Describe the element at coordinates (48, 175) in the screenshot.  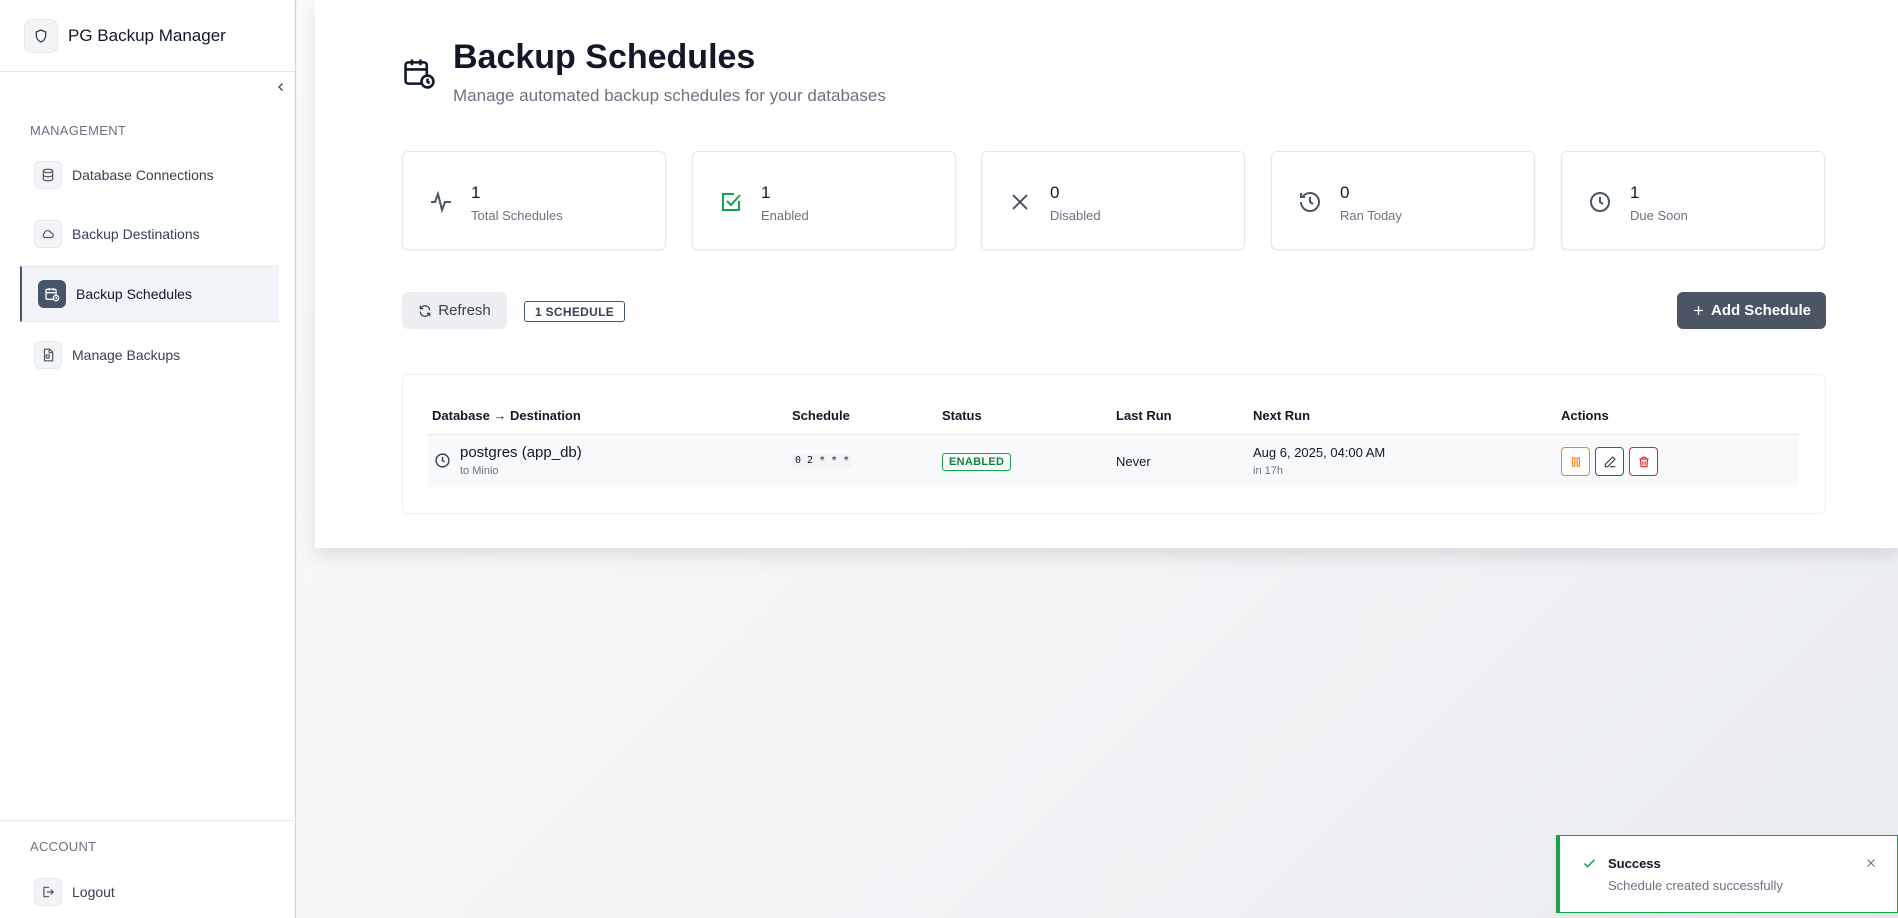
I see `database-icon` at that location.